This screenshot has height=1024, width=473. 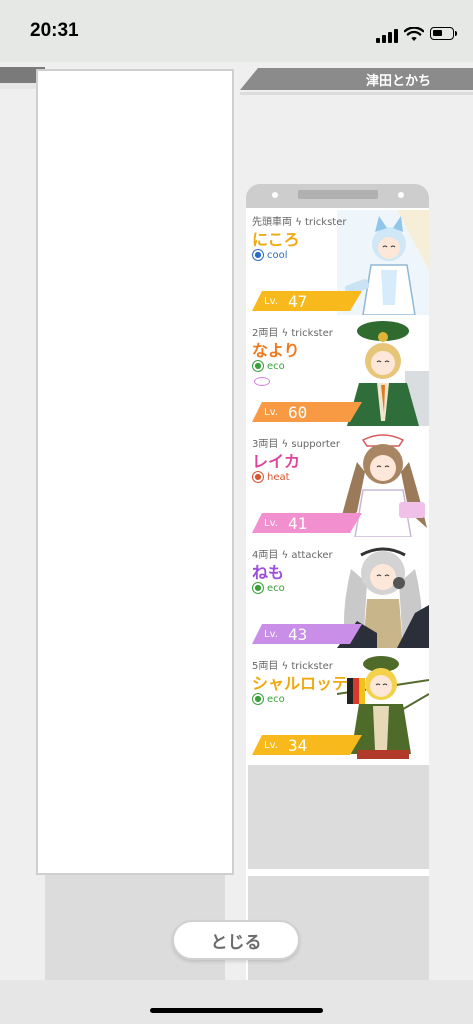 What do you see at coordinates (268, 572) in the screenshot?
I see `character-name: ねも` at bounding box center [268, 572].